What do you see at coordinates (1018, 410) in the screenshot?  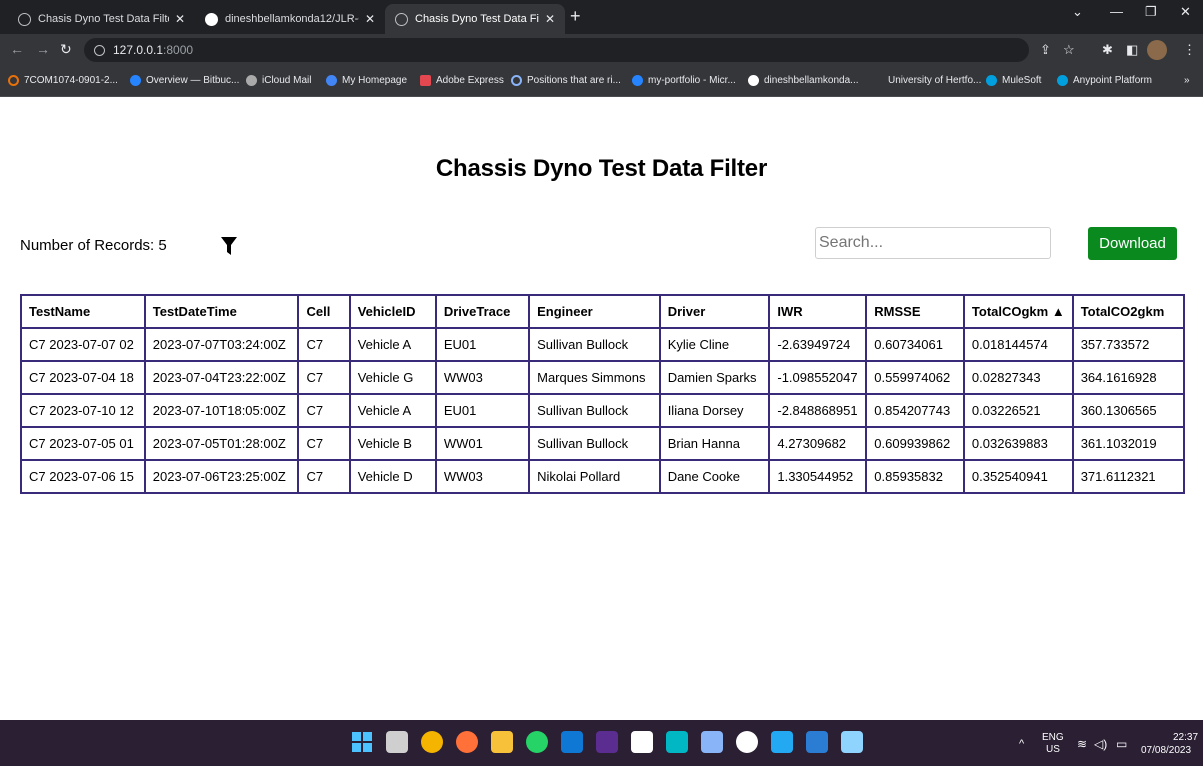 I see `table-cell: 0.03226521` at bounding box center [1018, 410].